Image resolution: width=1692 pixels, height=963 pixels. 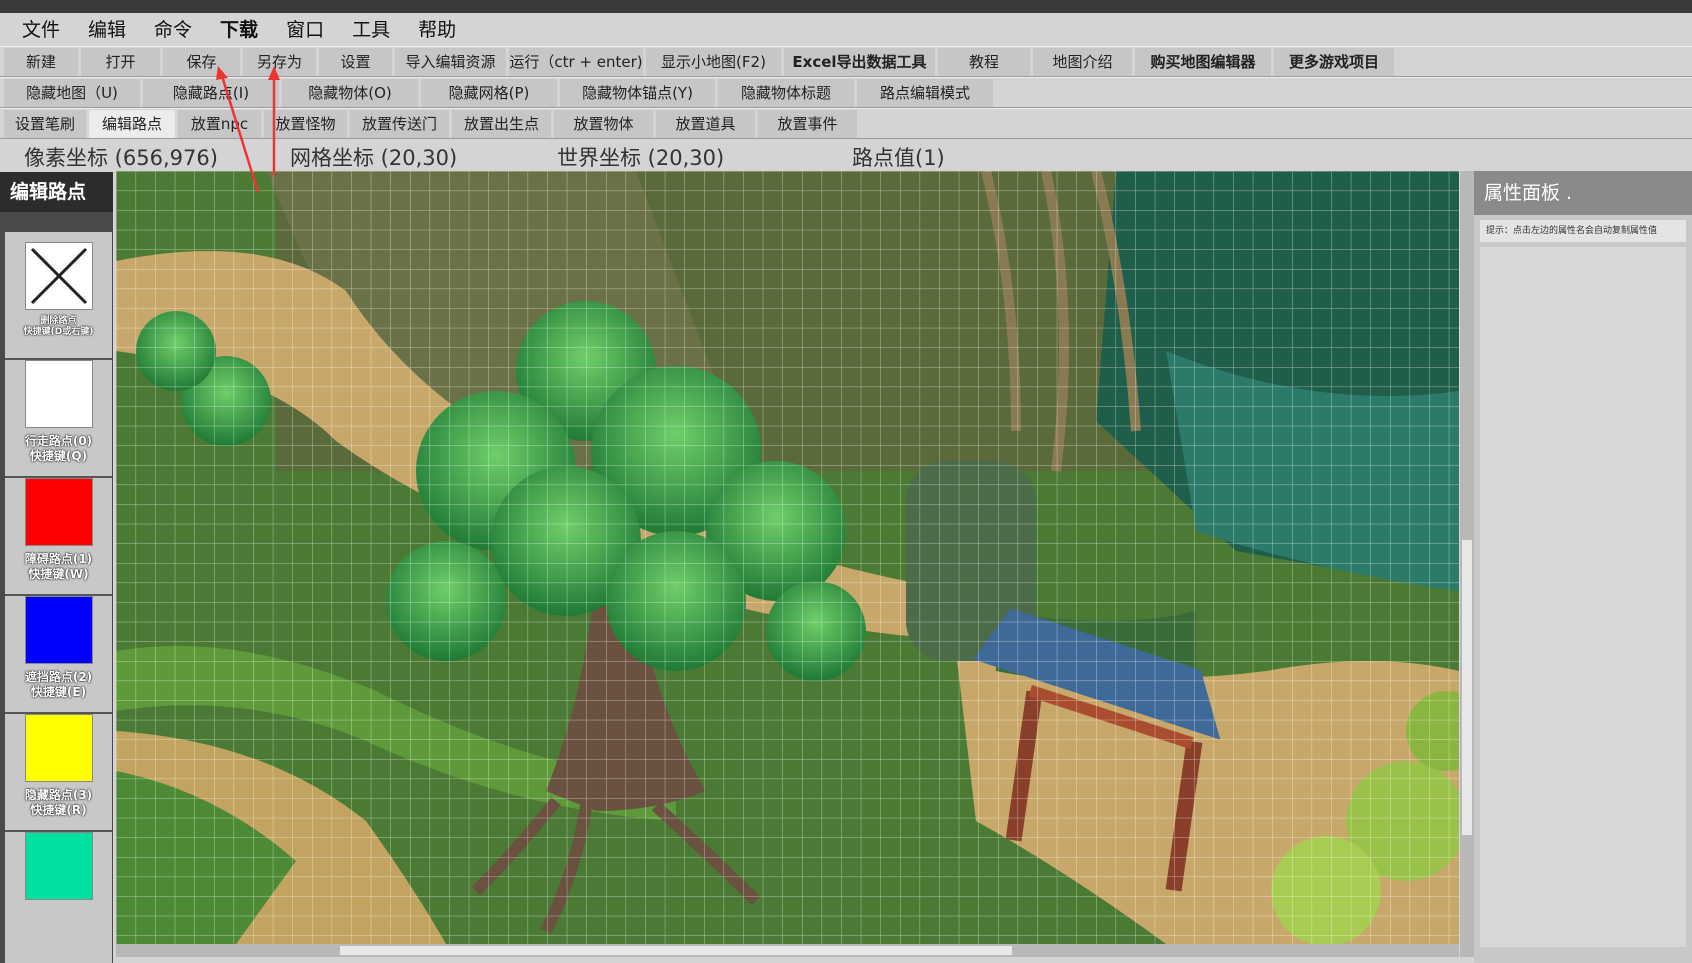 What do you see at coordinates (59, 630) in the screenshot?
I see `cover-color-swatch` at bounding box center [59, 630].